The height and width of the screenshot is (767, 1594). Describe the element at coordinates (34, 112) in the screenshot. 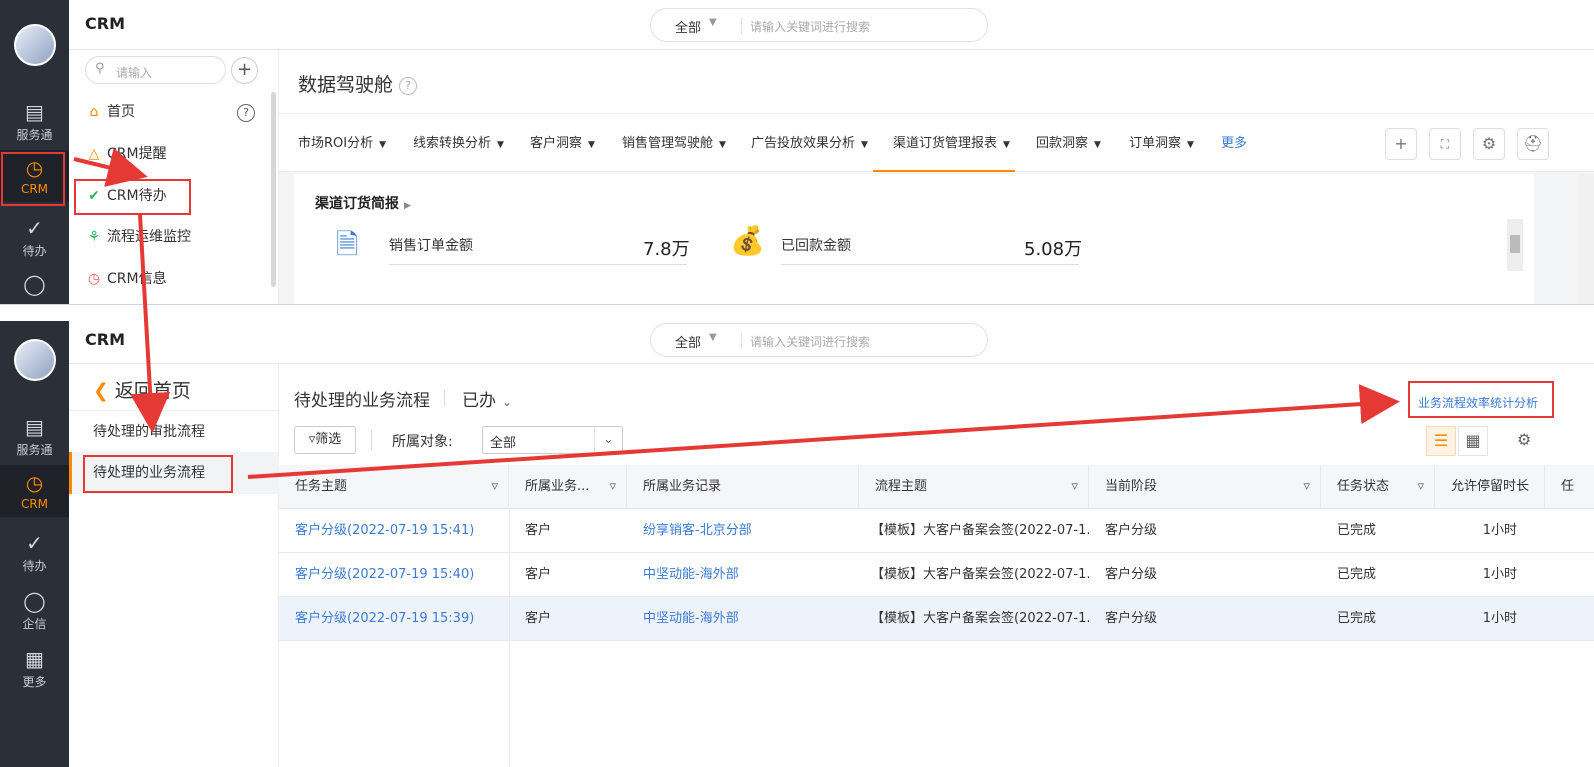

I see `clipboard-icon: ▤` at that location.